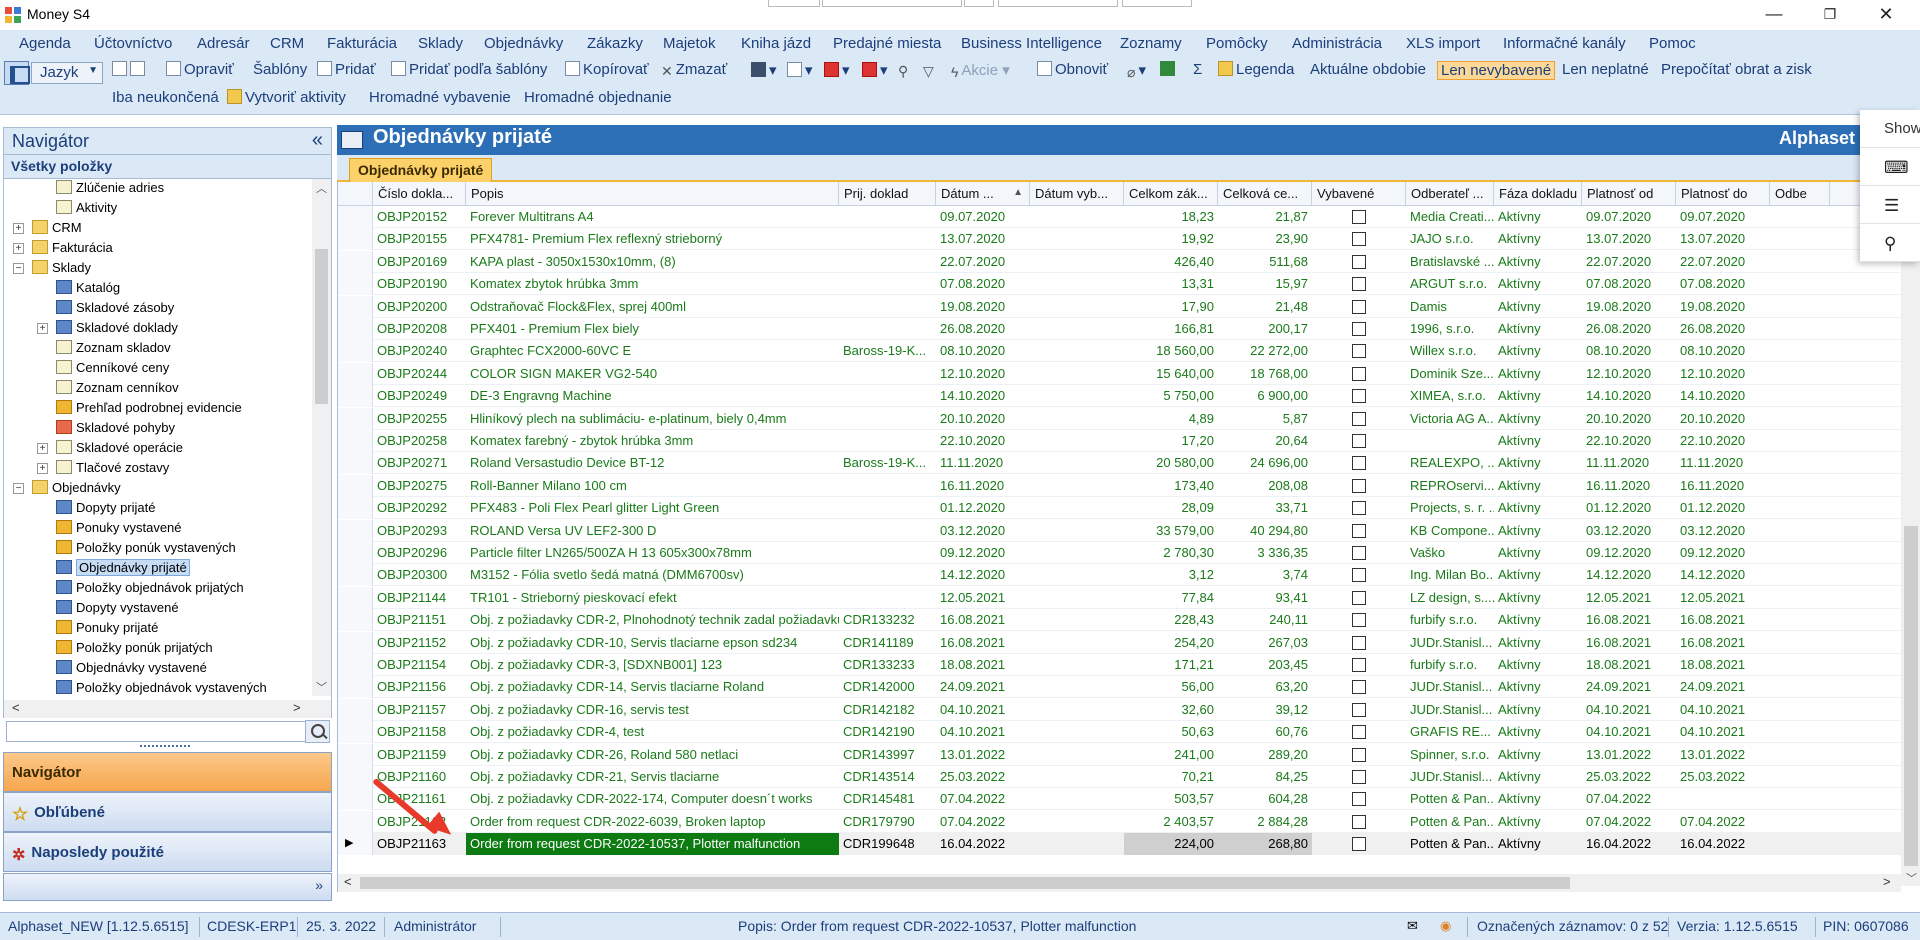 The image size is (1920, 940). I want to click on tree-item: Položky objednávok vystavených, so click(161, 690).